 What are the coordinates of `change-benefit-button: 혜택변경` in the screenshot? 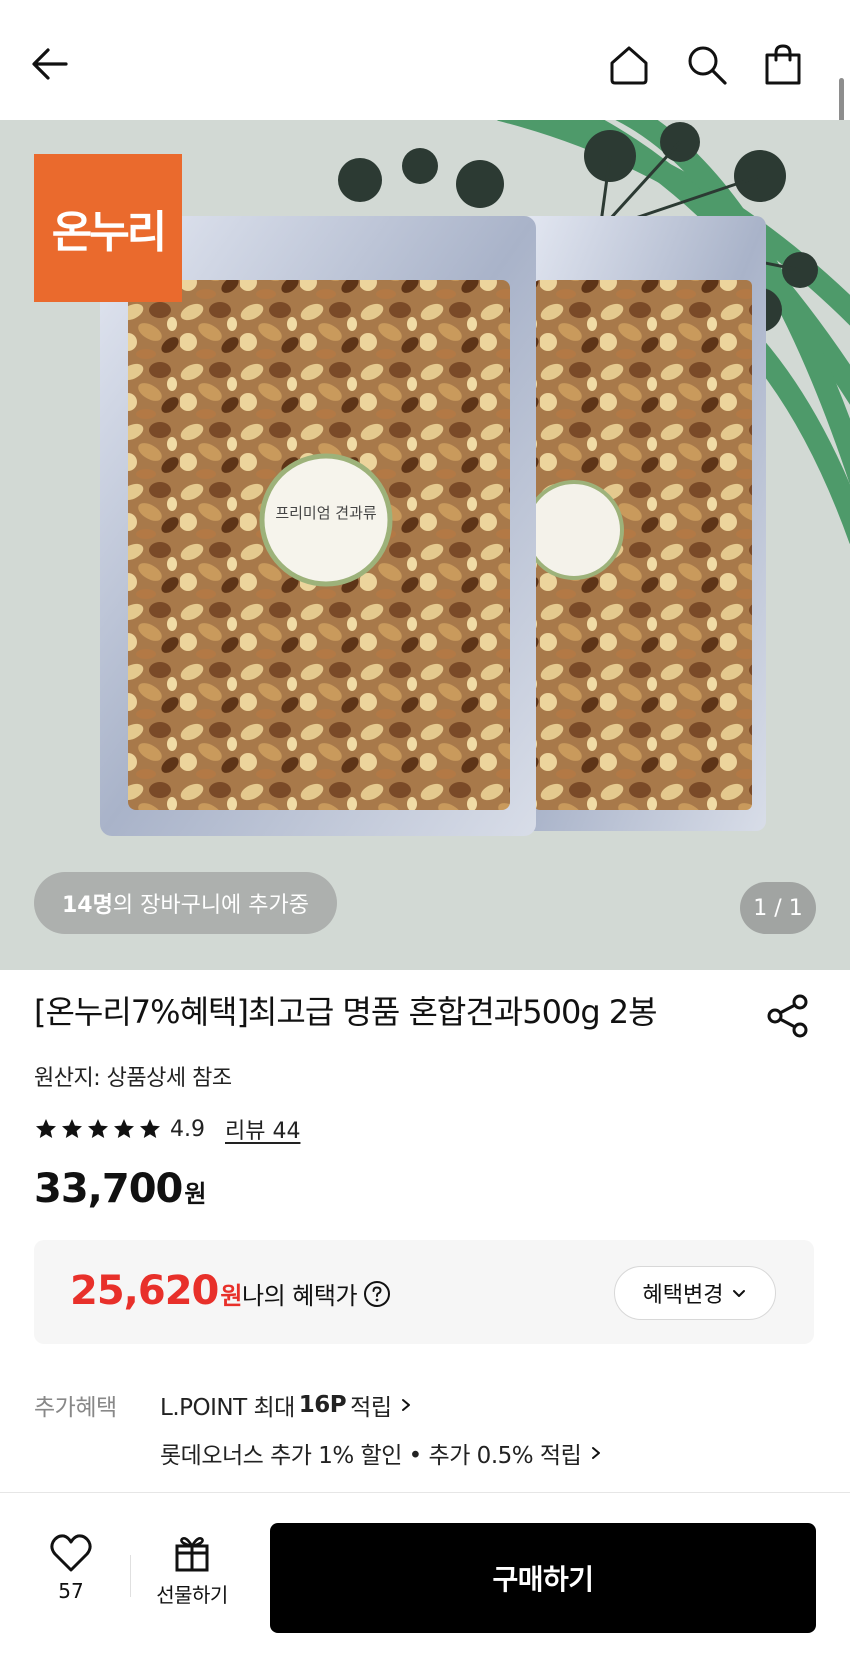 It's located at (695, 1293).